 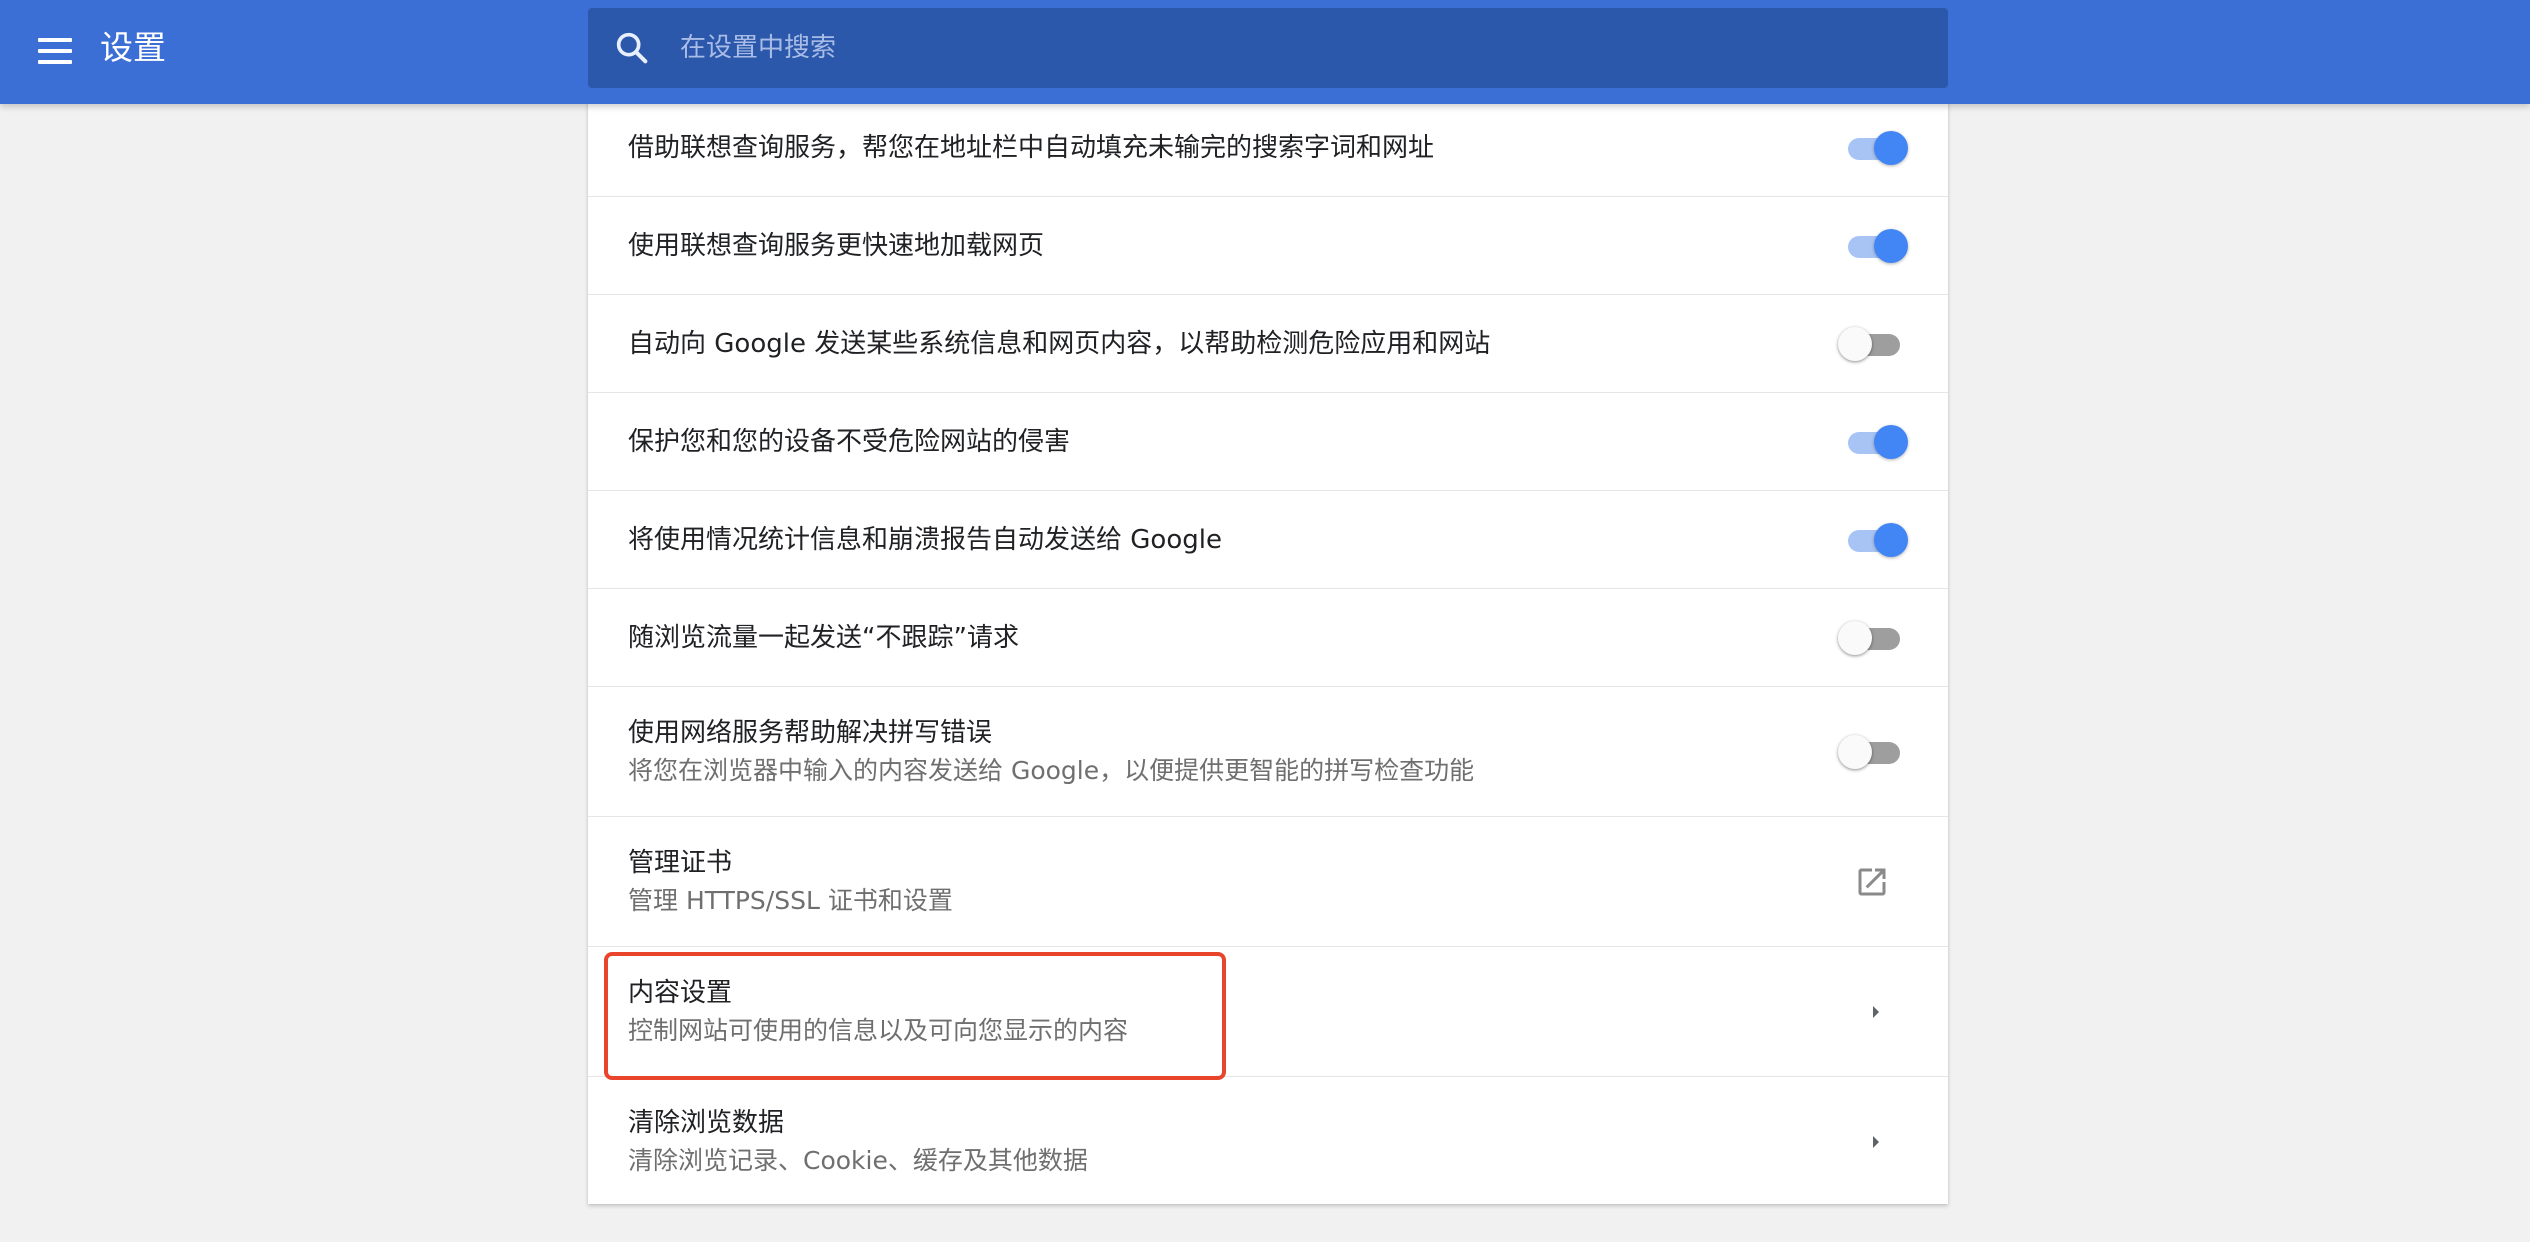 What do you see at coordinates (1876, 442) in the screenshot?
I see `safe-browsing-toggle` at bounding box center [1876, 442].